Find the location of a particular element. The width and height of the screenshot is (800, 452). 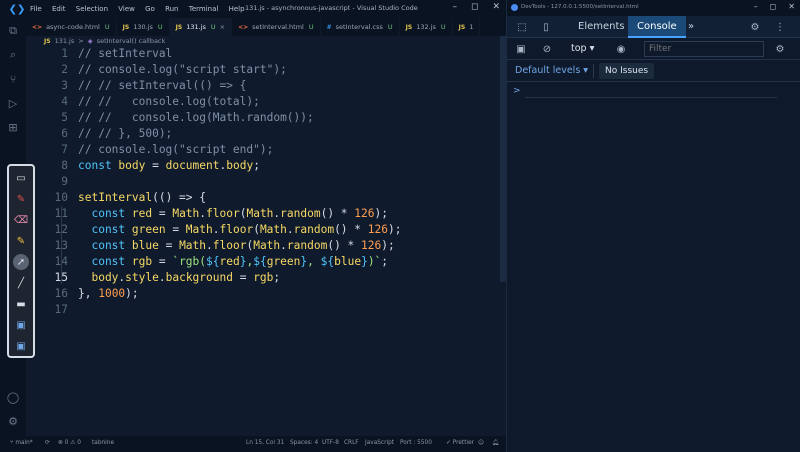

inspect-element-icon: ⬚ is located at coordinates (522, 27).